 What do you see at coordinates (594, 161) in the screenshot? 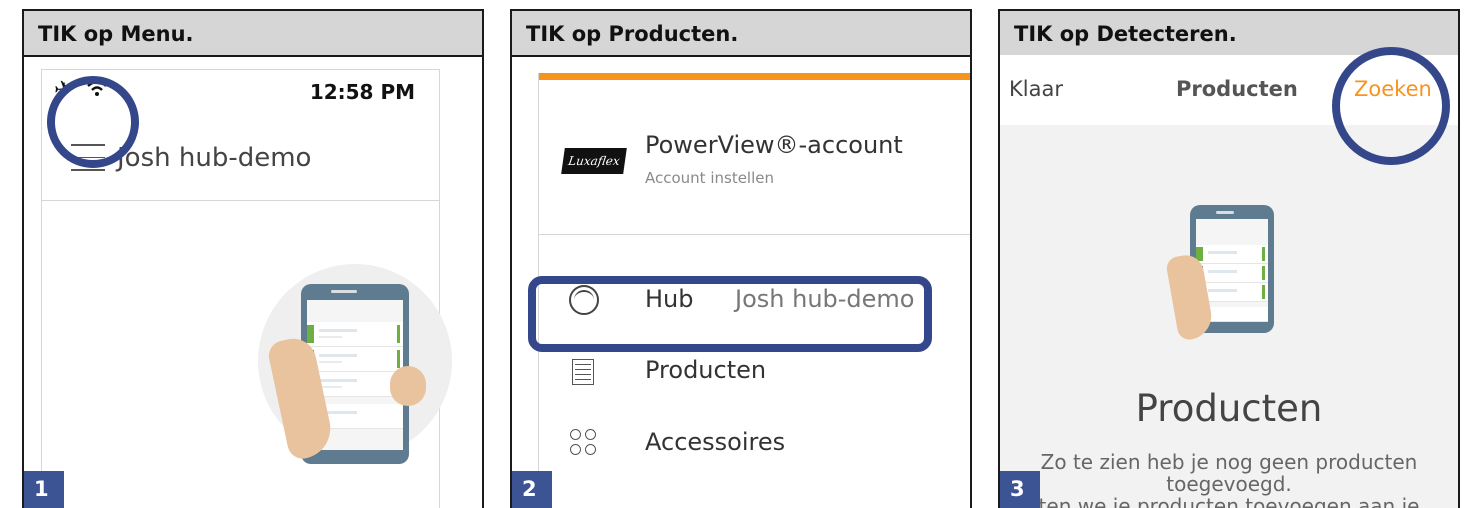
I see `luxaflex-logo: Luxaflex` at bounding box center [594, 161].